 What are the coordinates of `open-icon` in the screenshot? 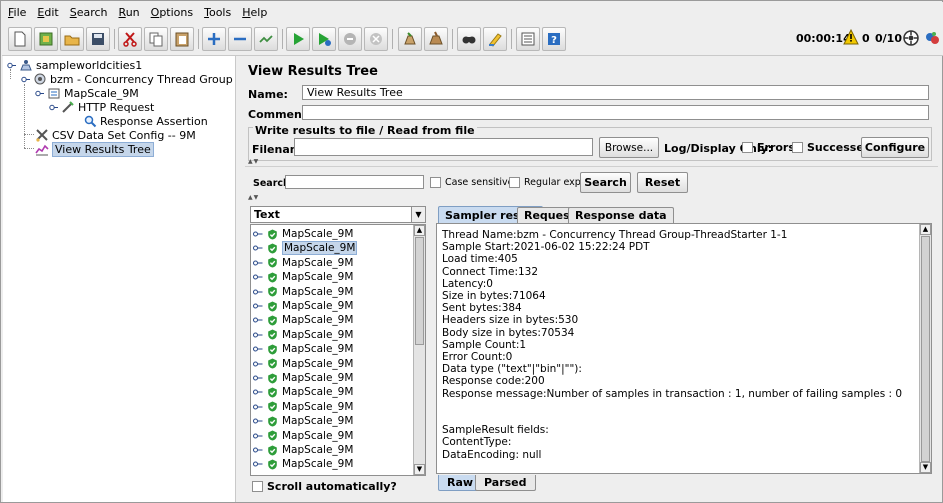 It's located at (72, 39).